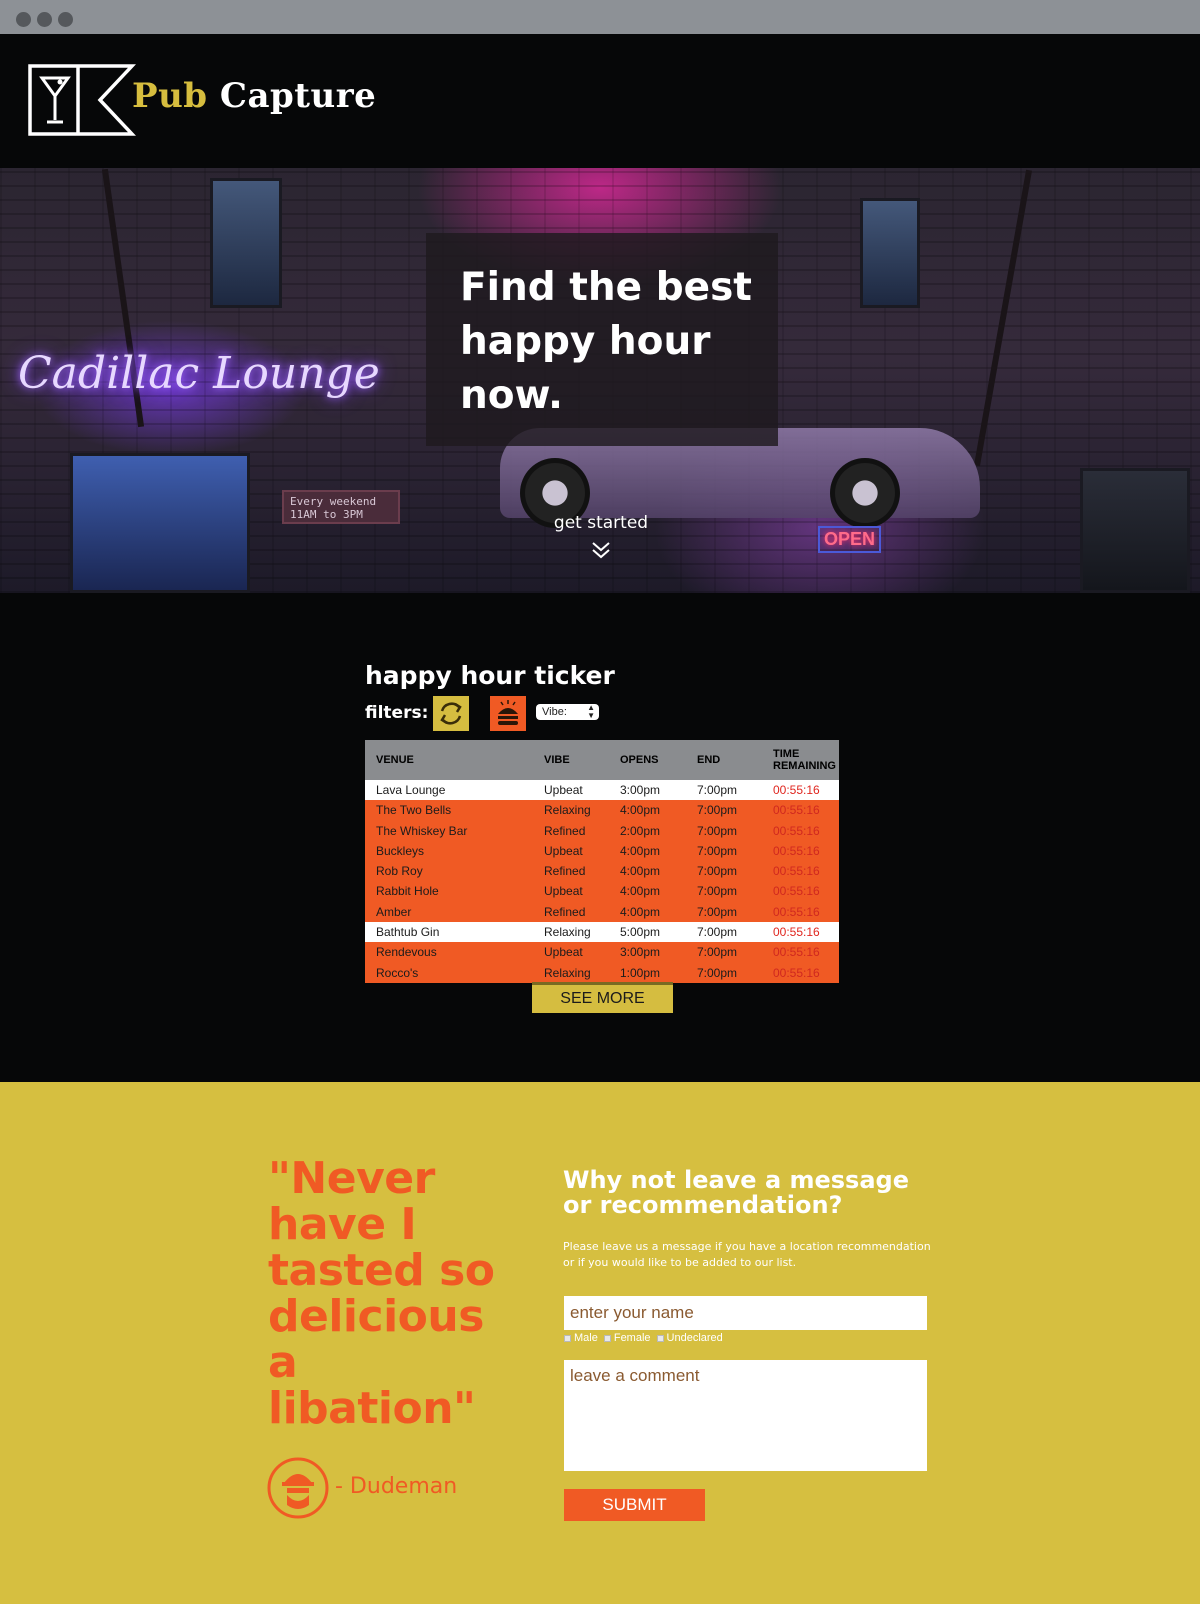 The height and width of the screenshot is (1604, 1200). Describe the element at coordinates (632, 1338) in the screenshot. I see `gender-label: Female` at that location.